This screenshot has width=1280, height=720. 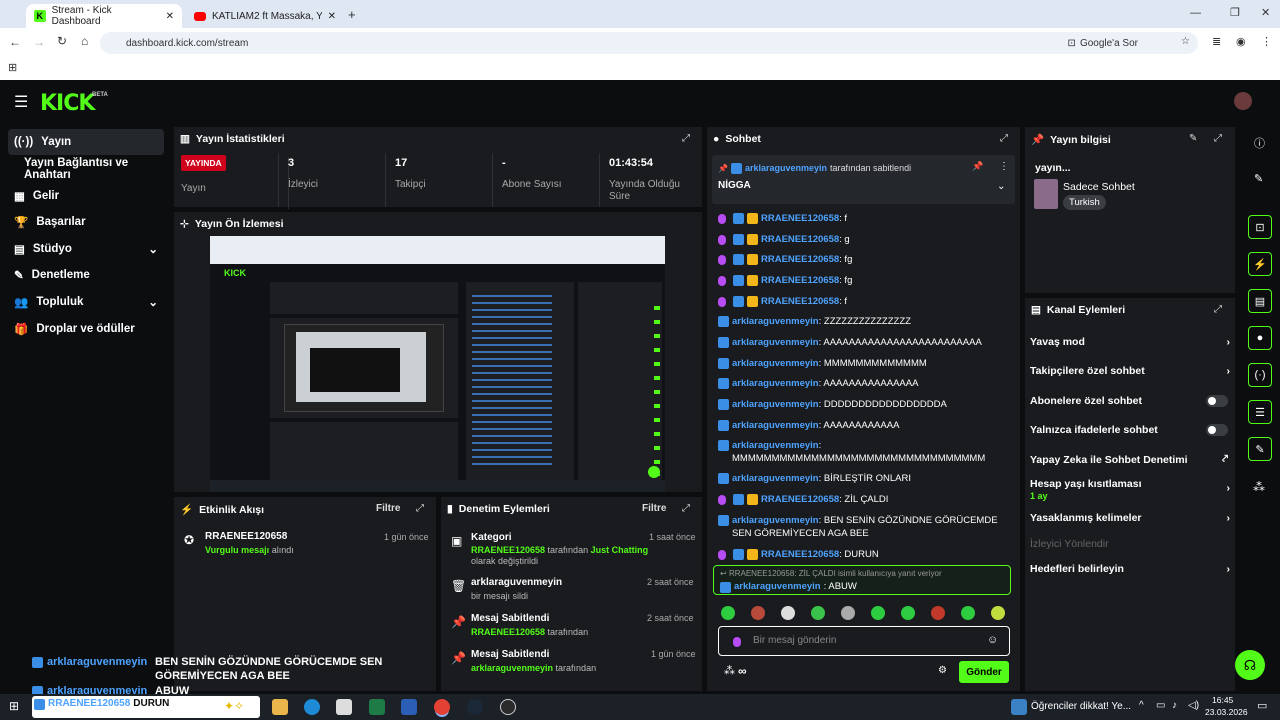 What do you see at coordinates (265, 16) in the screenshot?
I see `tab-youtube: KATLİAM2 ft Massaka, Yener Ce ✕` at bounding box center [265, 16].